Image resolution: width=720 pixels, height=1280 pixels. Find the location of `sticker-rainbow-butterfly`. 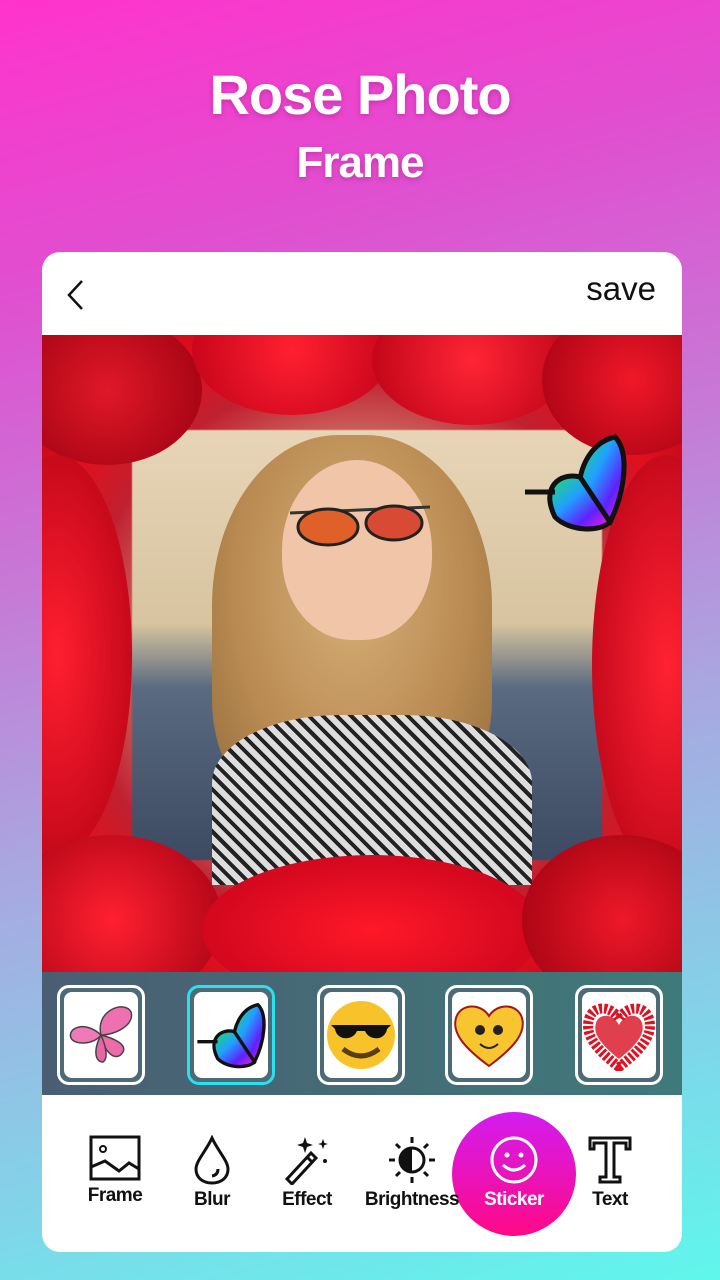

sticker-rainbow-butterfly is located at coordinates (231, 1035).